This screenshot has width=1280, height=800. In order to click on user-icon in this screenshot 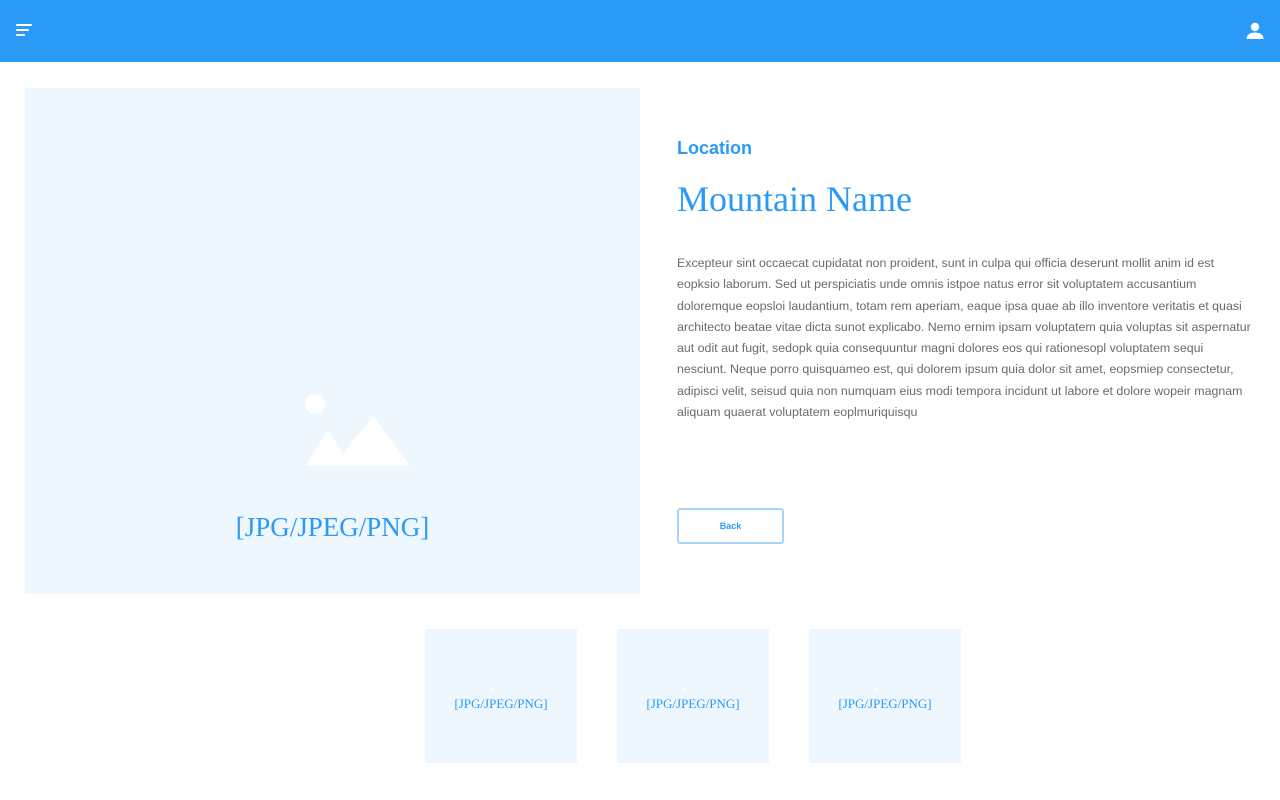, I will do `click(1255, 31)`.